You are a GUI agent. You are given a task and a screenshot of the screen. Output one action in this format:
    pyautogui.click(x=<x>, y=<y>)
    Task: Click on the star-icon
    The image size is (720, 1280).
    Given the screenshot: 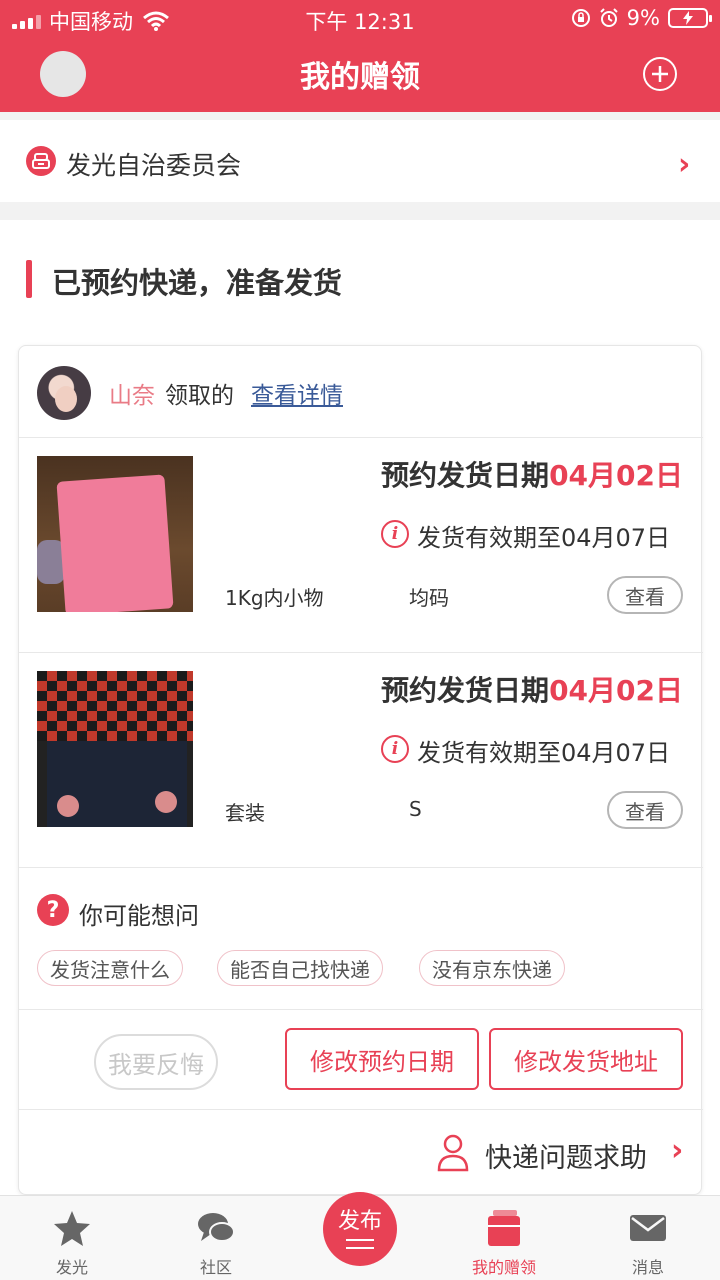 What is the action you would take?
    pyautogui.click(x=72, y=1228)
    